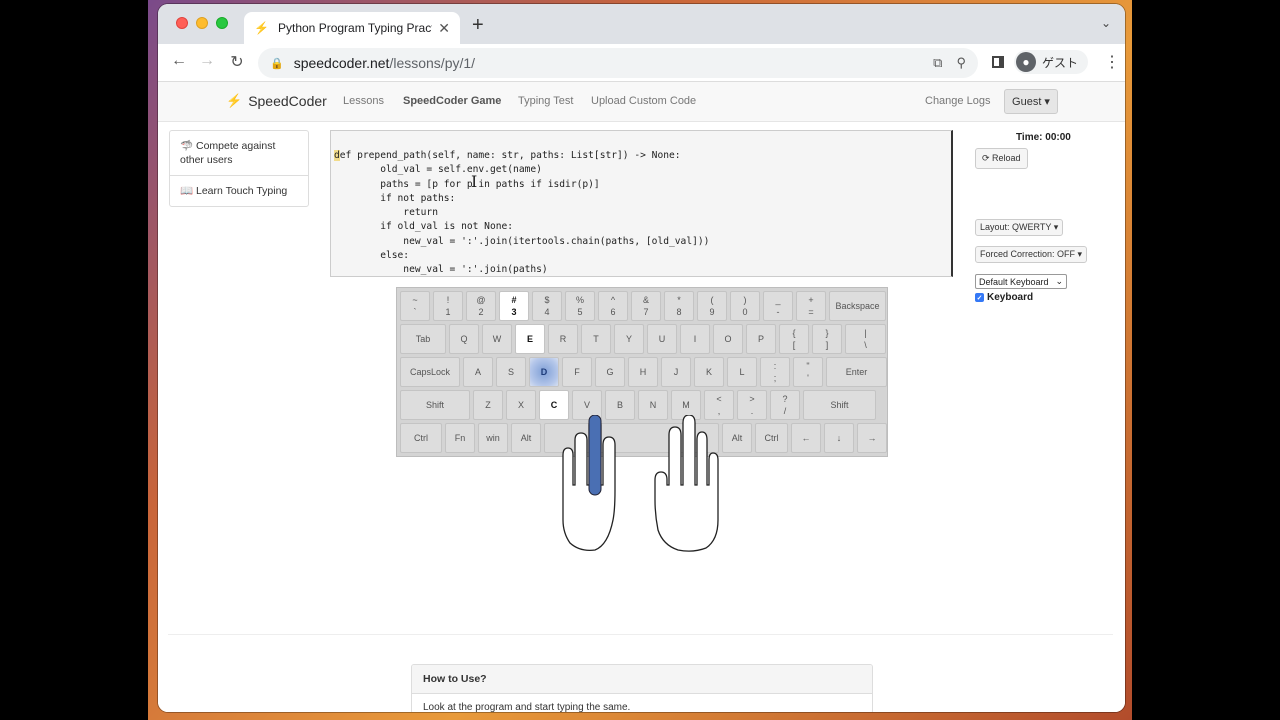 The height and width of the screenshot is (720, 1280). Describe the element at coordinates (207, 61) in the screenshot. I see `forward-arrow-icon: →` at that location.